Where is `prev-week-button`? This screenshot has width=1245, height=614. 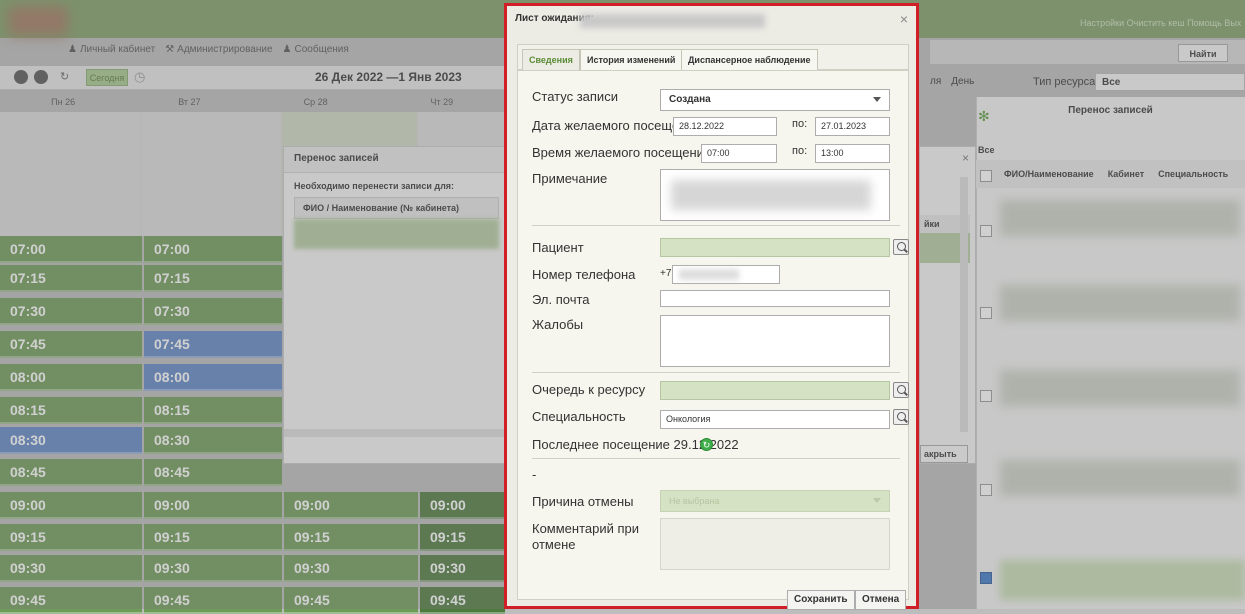 prev-week-button is located at coordinates (21, 77).